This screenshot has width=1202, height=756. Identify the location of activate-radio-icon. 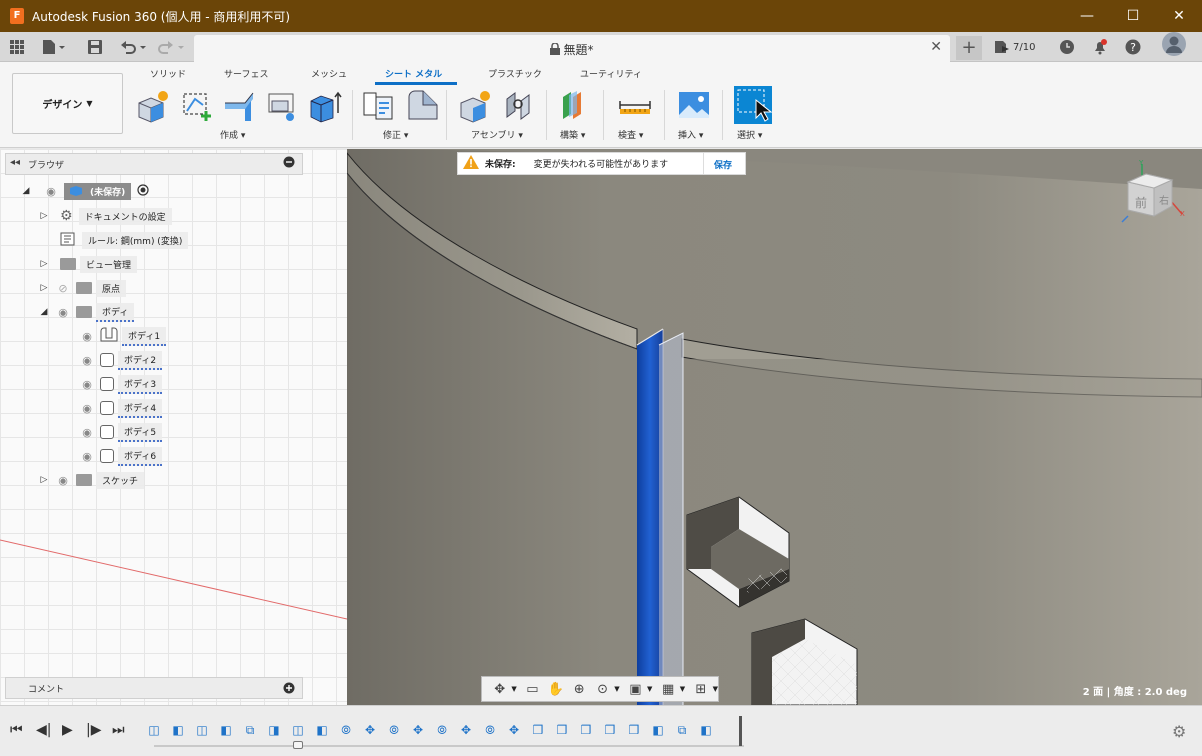
(143, 191).